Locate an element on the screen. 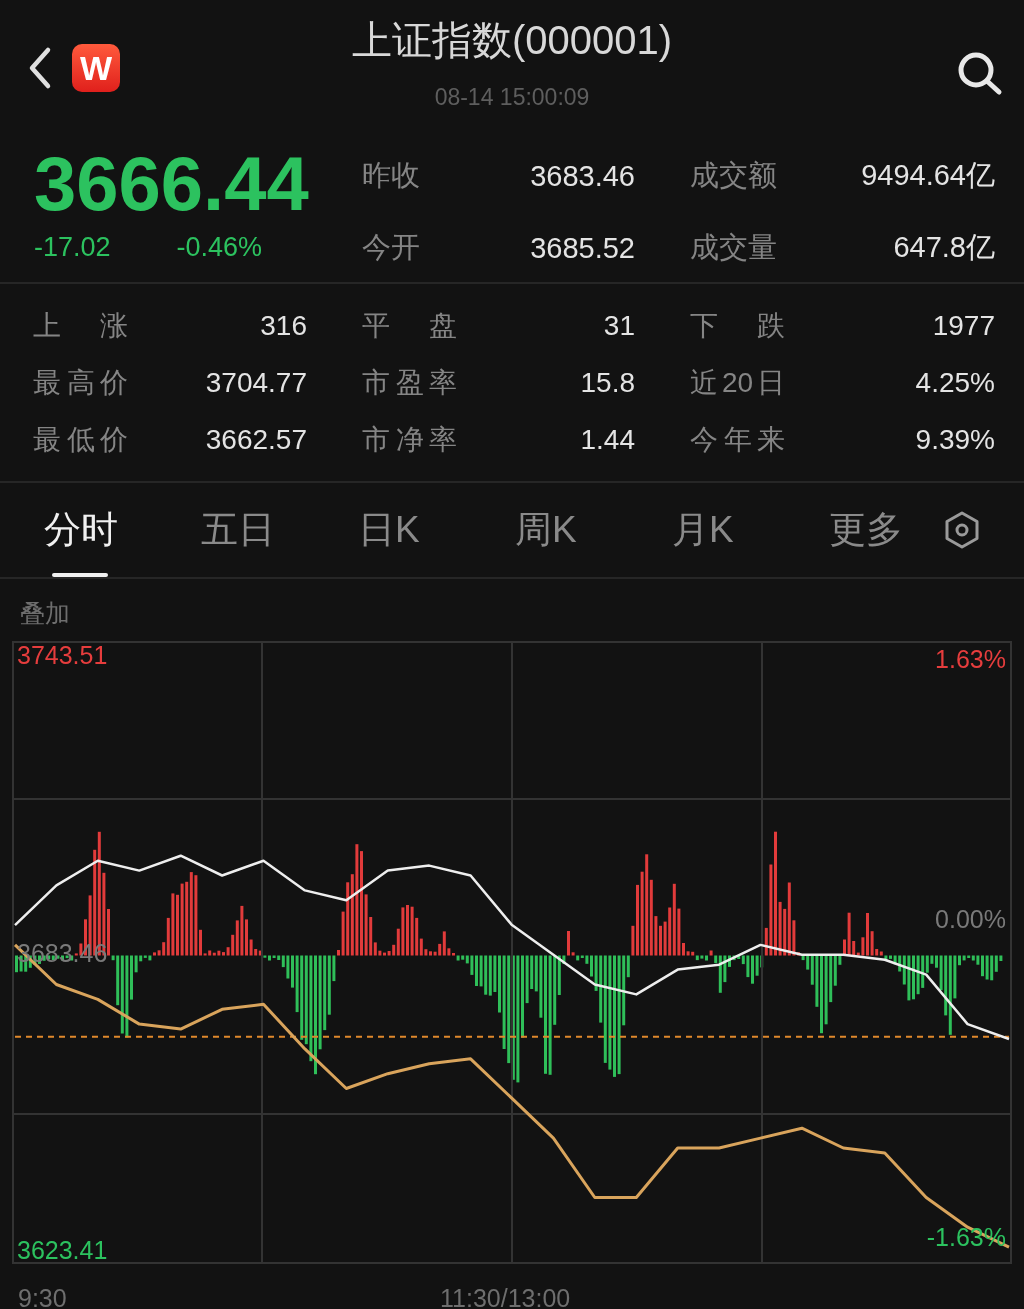 This screenshot has width=1024, height=1309. stat-label: 最低价 is located at coordinates (80, 439).